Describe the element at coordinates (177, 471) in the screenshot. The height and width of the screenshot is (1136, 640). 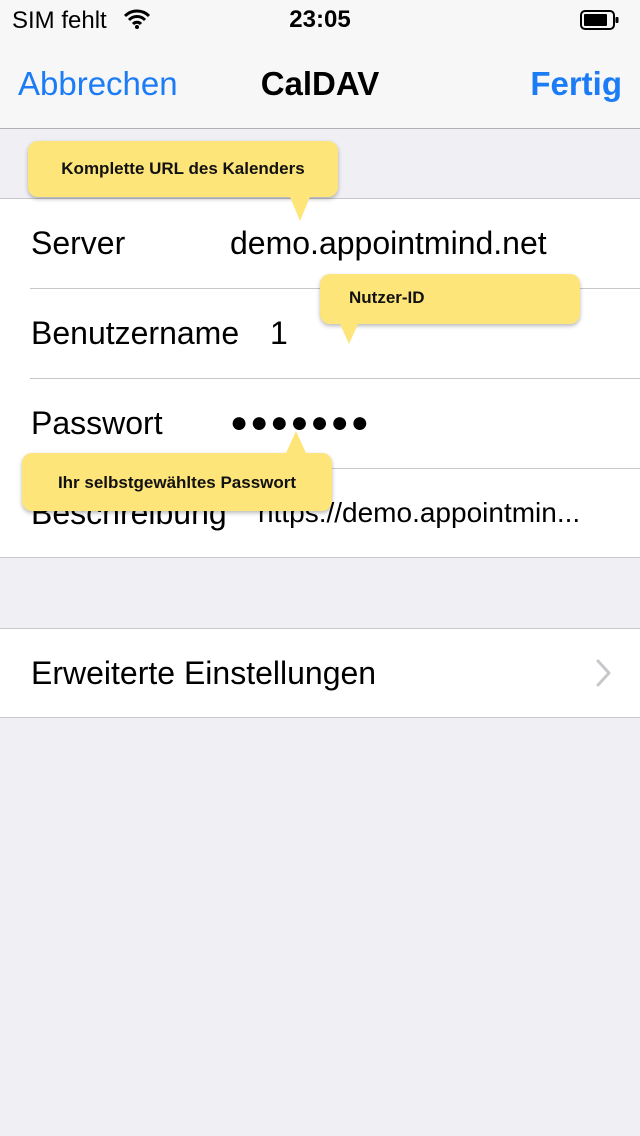
I see `password-hint-callout: Ihr selbstgewähltes Passwort` at that location.